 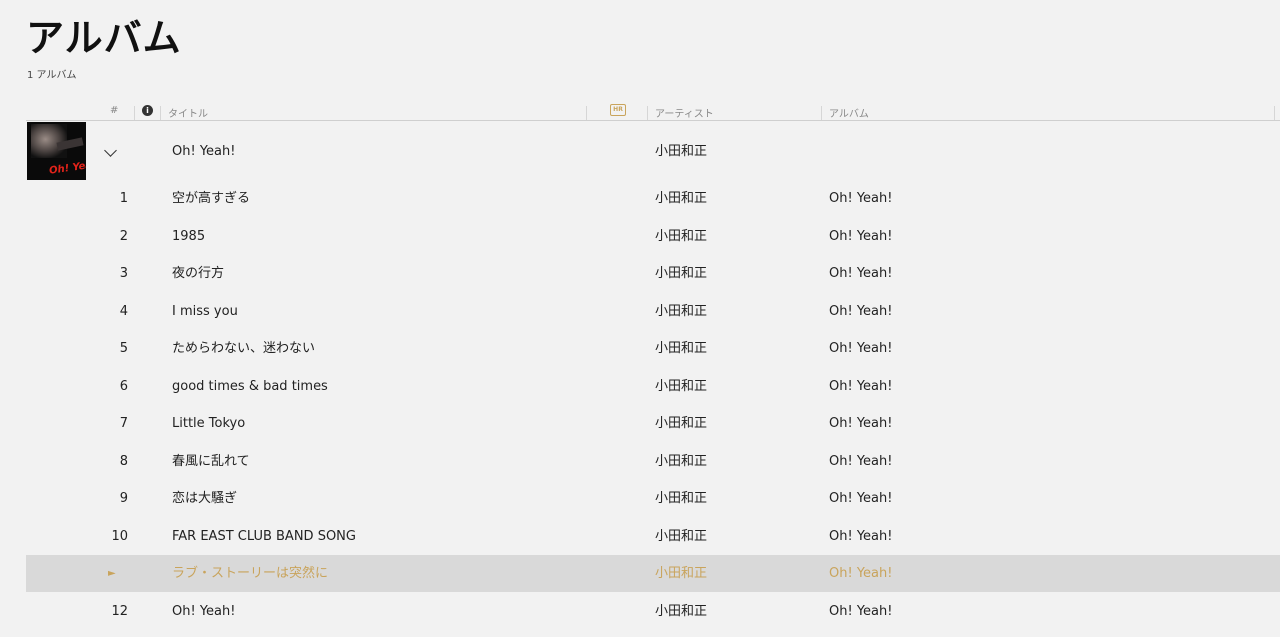 I want to click on track-number: 1, so click(x=123, y=198).